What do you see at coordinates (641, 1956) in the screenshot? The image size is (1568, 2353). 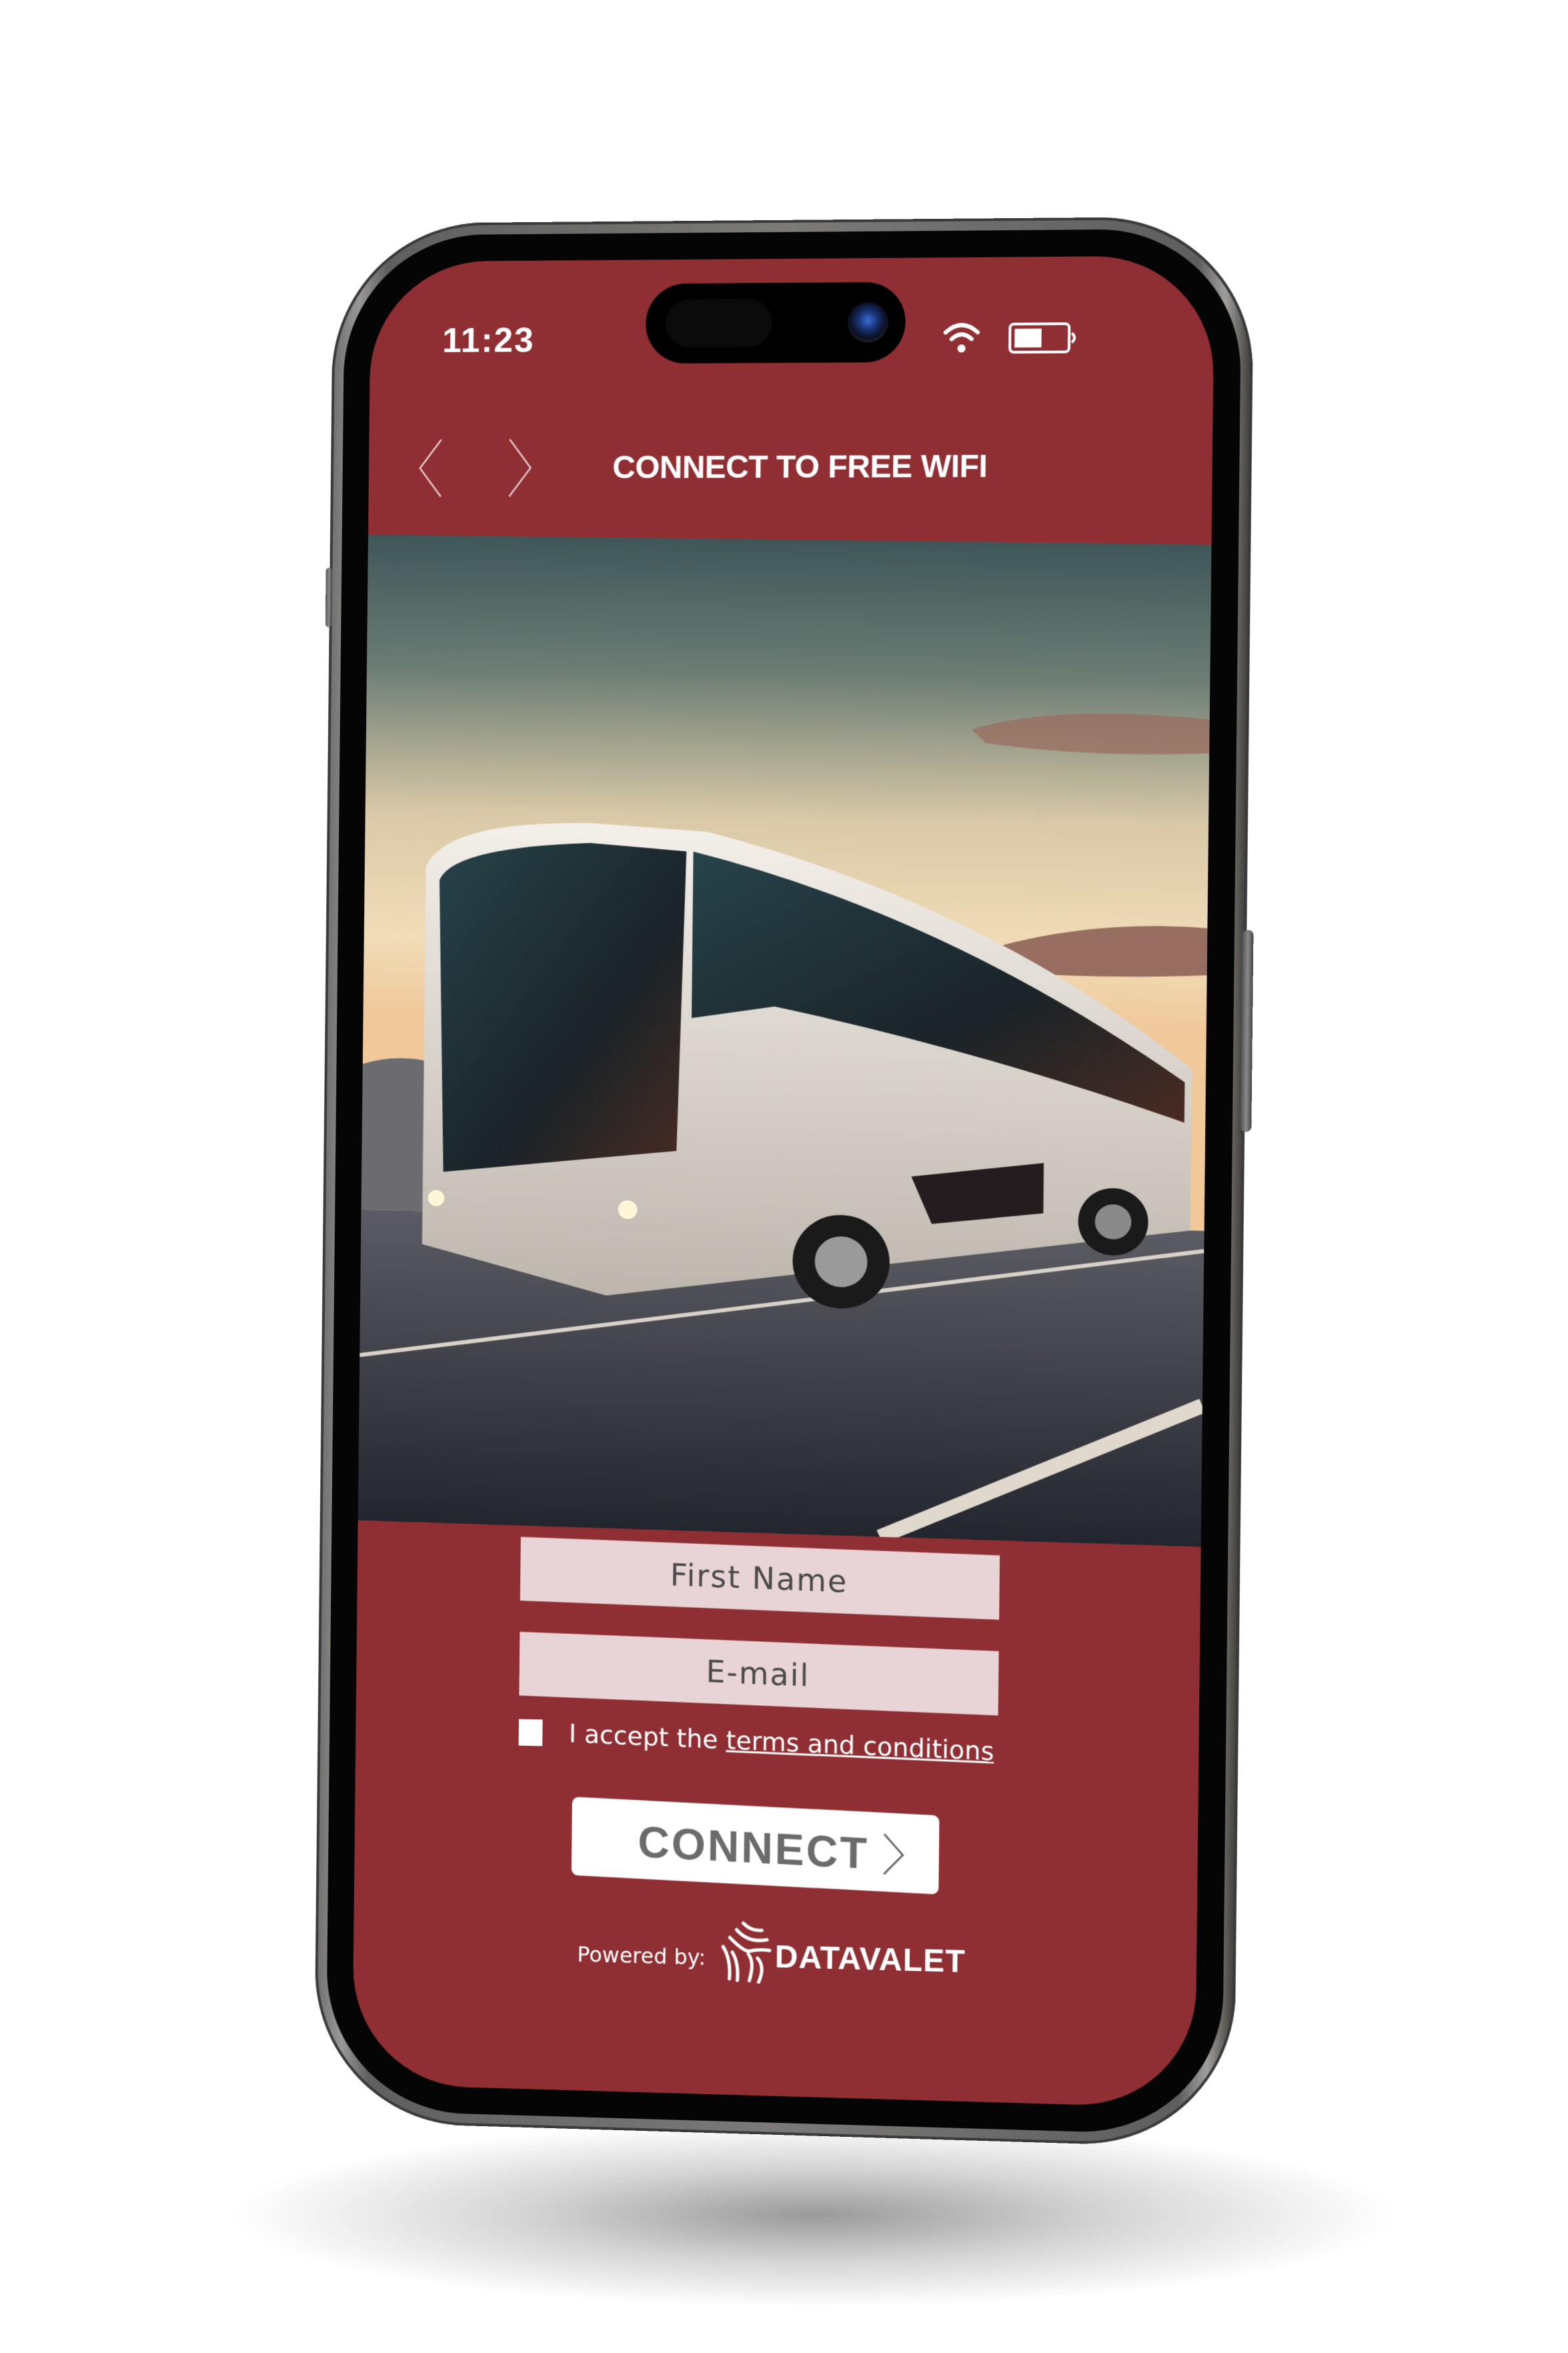 I see `powered-by-label: Powered by:` at bounding box center [641, 1956].